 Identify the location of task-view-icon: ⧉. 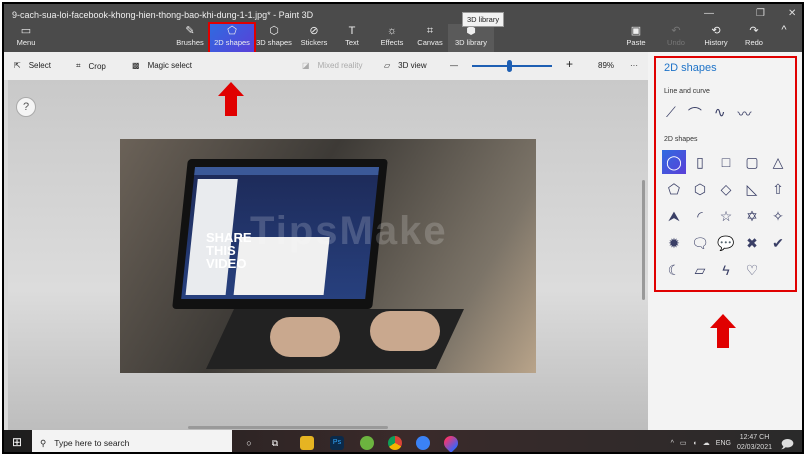
(275, 443).